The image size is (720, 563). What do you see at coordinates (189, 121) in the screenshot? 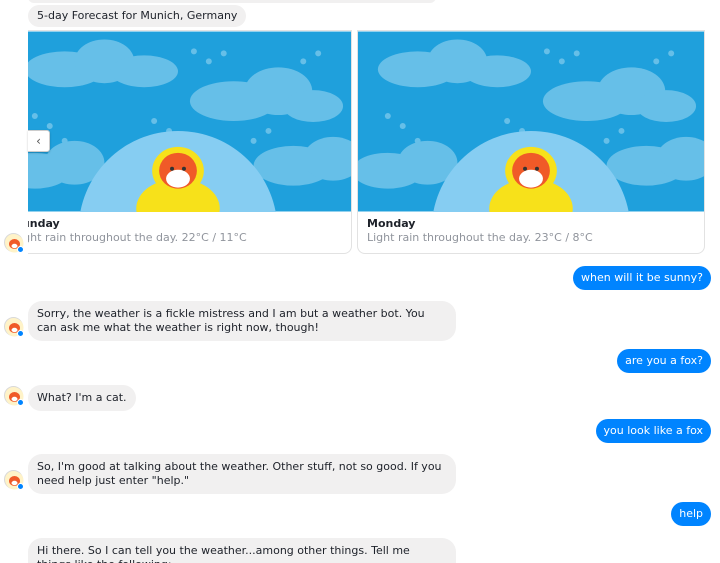
I see `weather-illustration-rain` at bounding box center [189, 121].